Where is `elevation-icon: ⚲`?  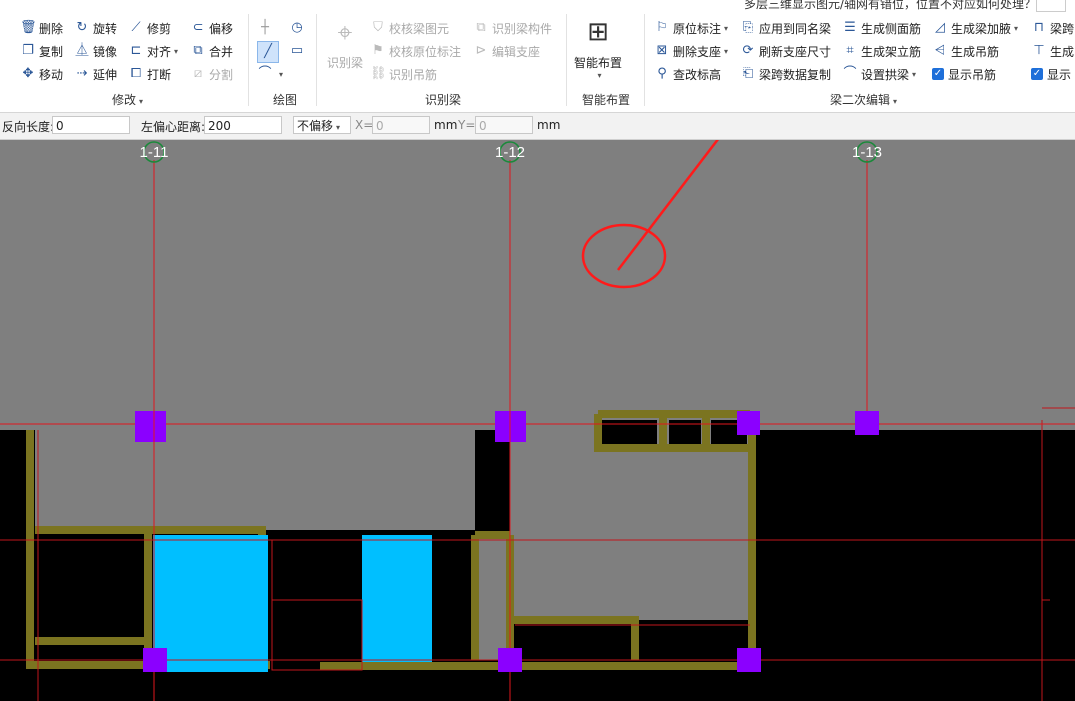
elevation-icon: ⚲ is located at coordinates (662, 73).